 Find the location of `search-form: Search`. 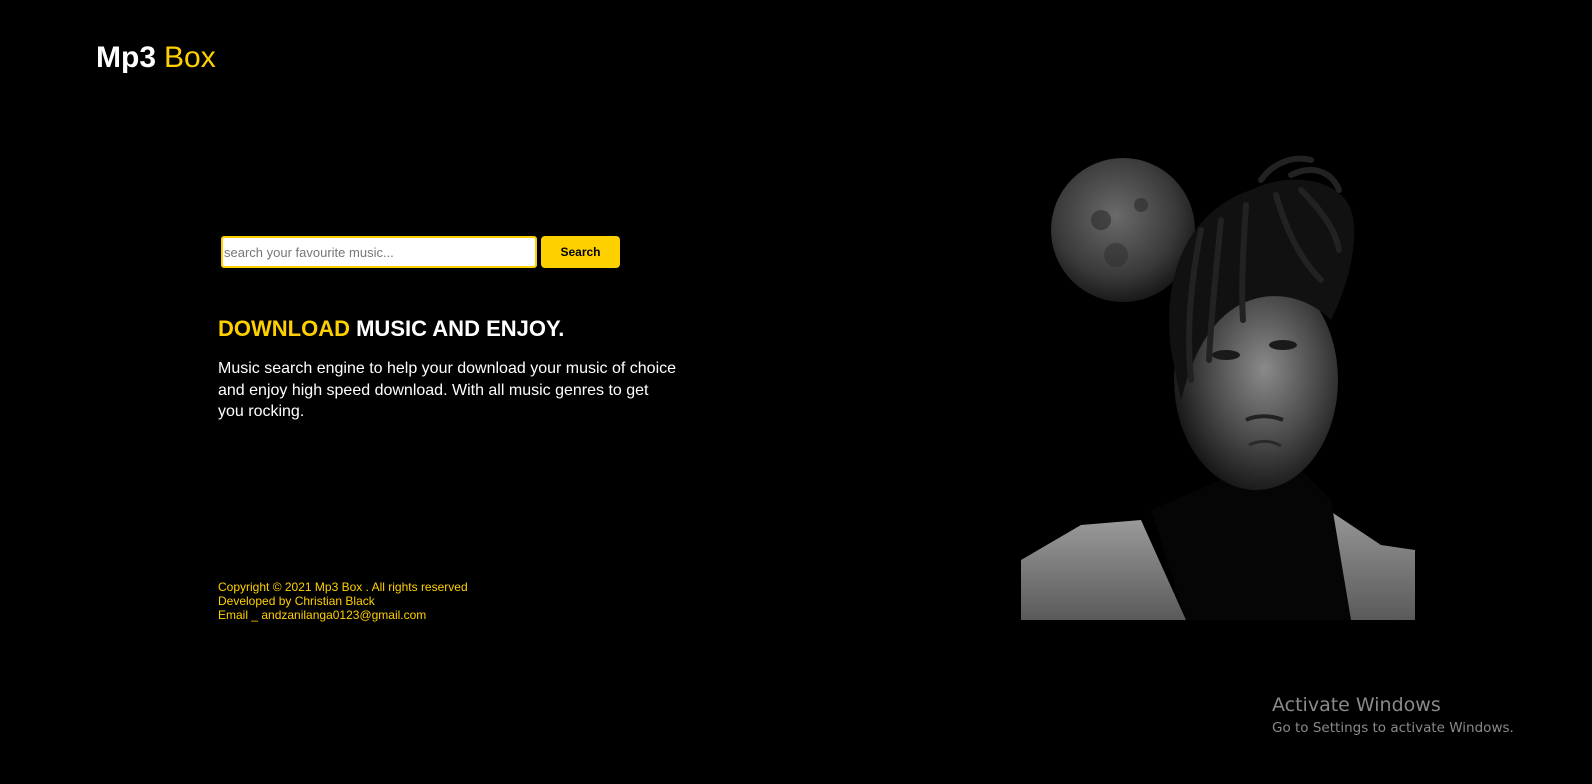

search-form: Search is located at coordinates (420, 252).